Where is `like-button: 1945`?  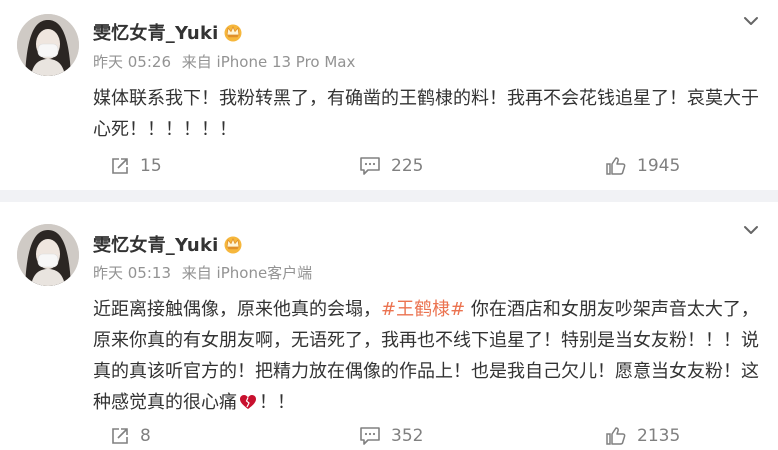 like-button: 1945 is located at coordinates (642, 166).